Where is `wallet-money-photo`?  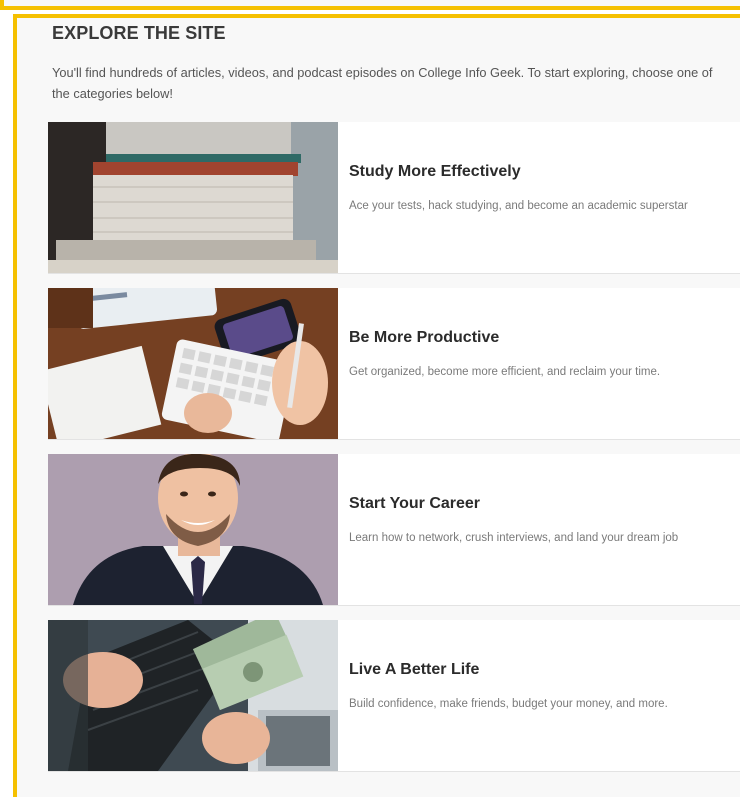
wallet-money-photo is located at coordinates (193, 695).